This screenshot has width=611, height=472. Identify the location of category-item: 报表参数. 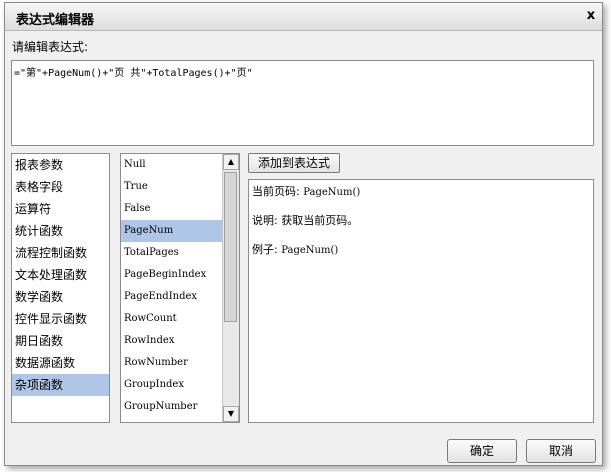
(60, 165).